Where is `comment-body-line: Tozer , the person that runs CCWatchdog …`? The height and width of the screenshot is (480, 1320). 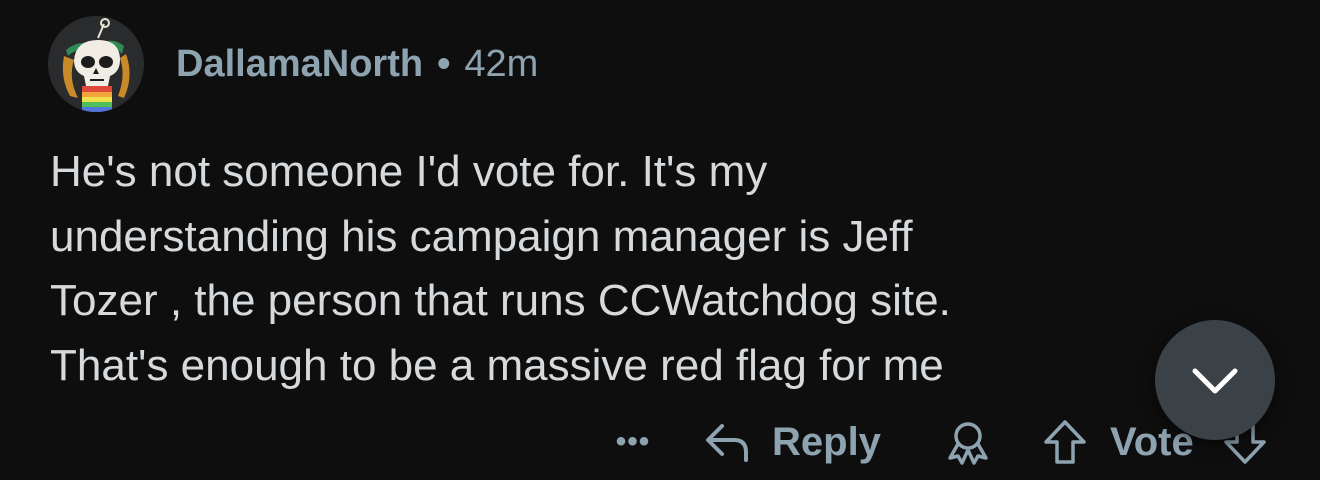
comment-body-line: Tozer , the person that runs CCWatchdog … is located at coordinates (500, 300).